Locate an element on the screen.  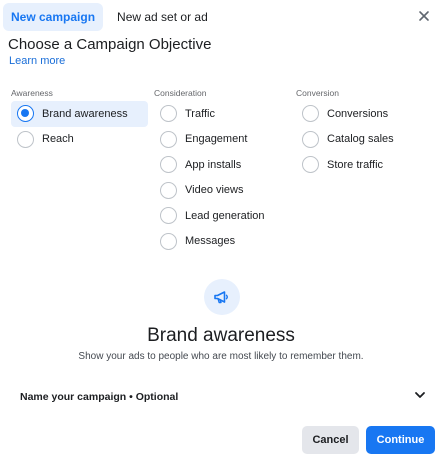
objective-reach: Reach is located at coordinates (79, 140).